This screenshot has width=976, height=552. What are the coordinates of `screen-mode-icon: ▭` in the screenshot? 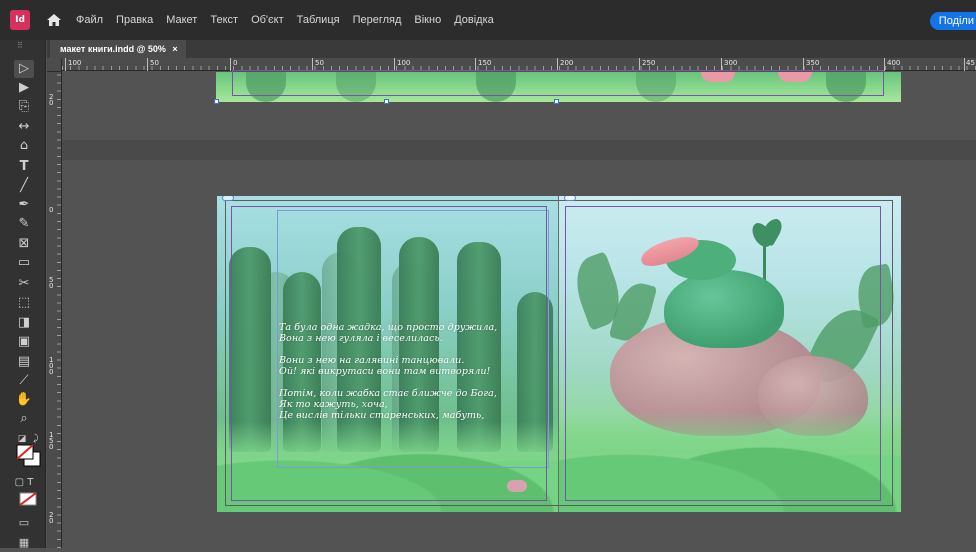 It's located at (24, 523).